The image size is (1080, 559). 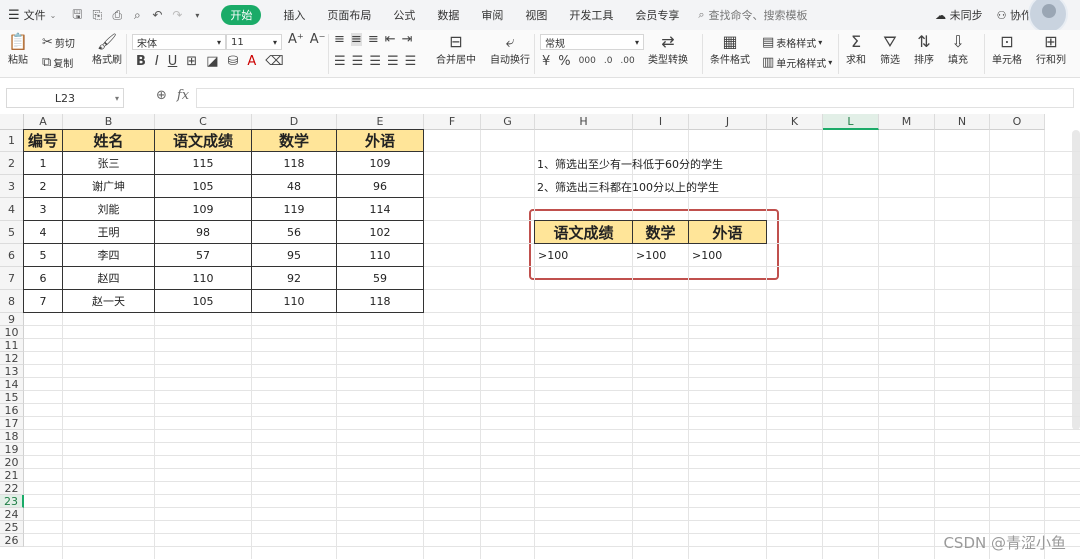 What do you see at coordinates (12, 501) in the screenshot?
I see `row-header-23: 23` at bounding box center [12, 501].